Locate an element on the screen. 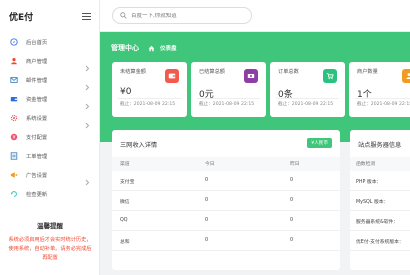  income-title: 三网收入详情 is located at coordinates (139, 145).